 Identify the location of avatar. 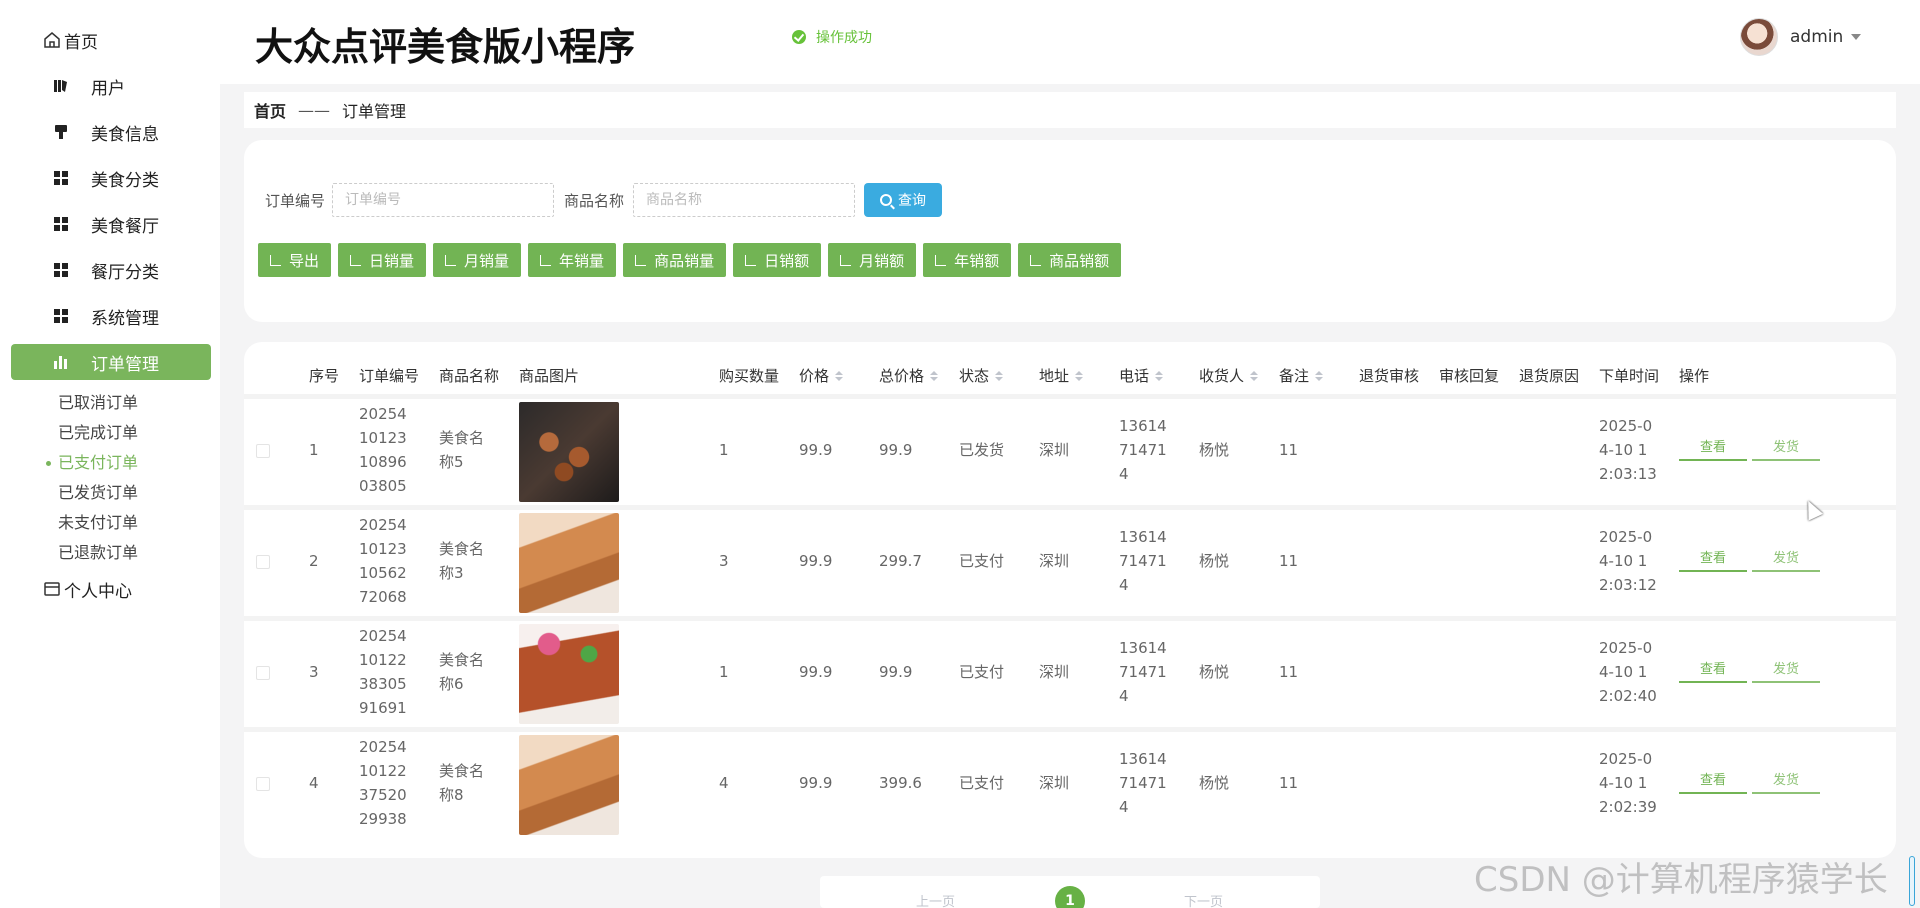
(1759, 37).